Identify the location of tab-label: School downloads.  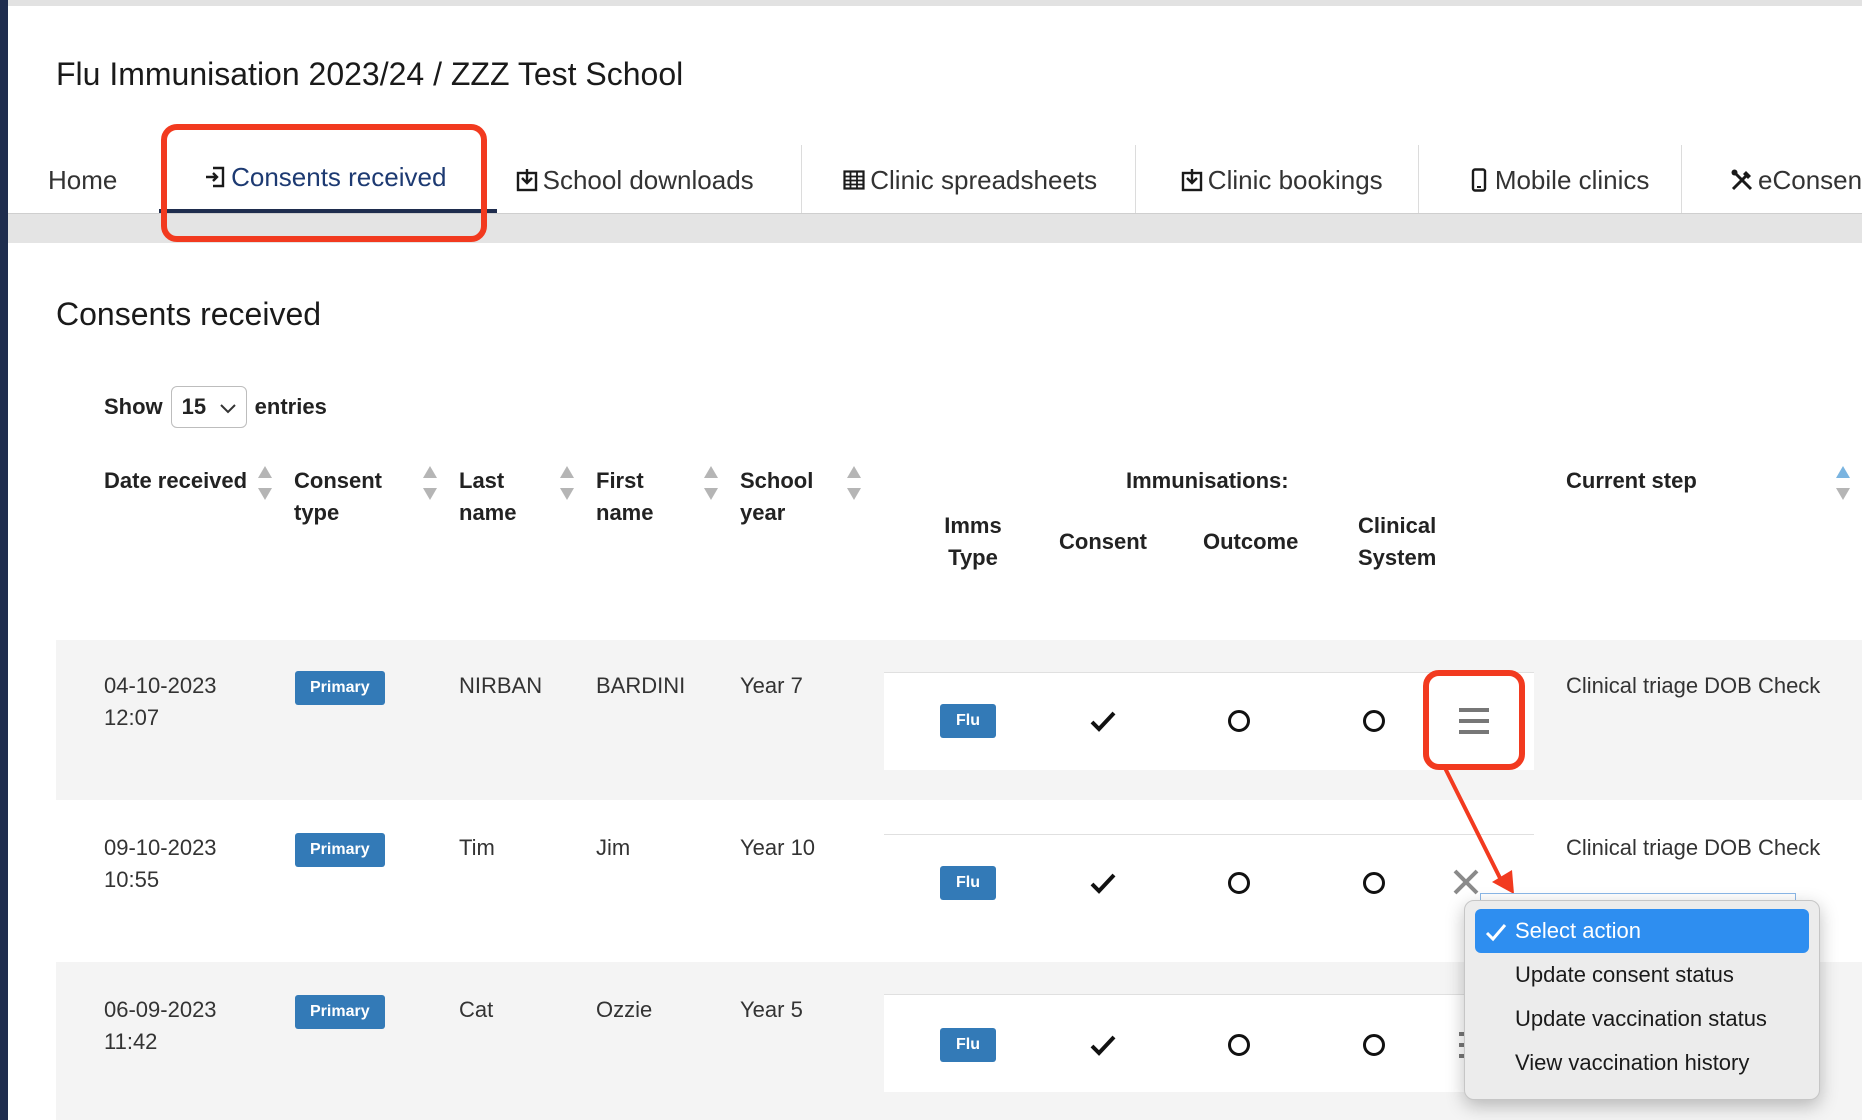
(648, 179).